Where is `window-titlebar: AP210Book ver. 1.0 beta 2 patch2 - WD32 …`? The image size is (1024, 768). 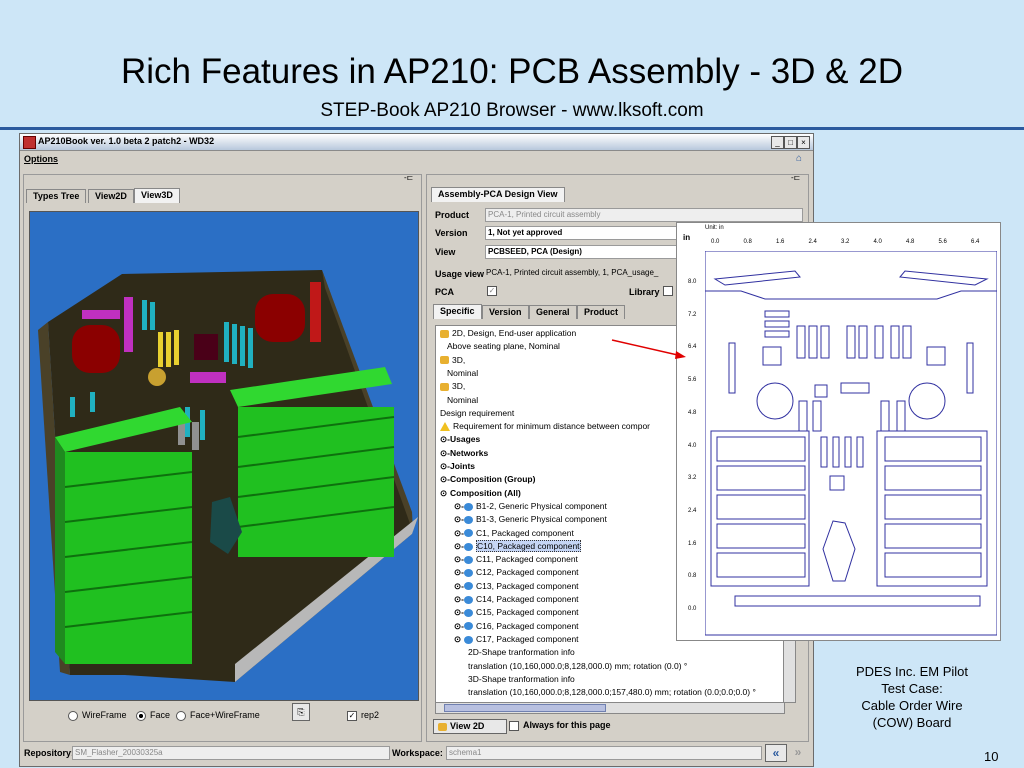
window-titlebar: AP210Book ver. 1.0 beta 2 patch2 - WD32 … is located at coordinates (416, 142).